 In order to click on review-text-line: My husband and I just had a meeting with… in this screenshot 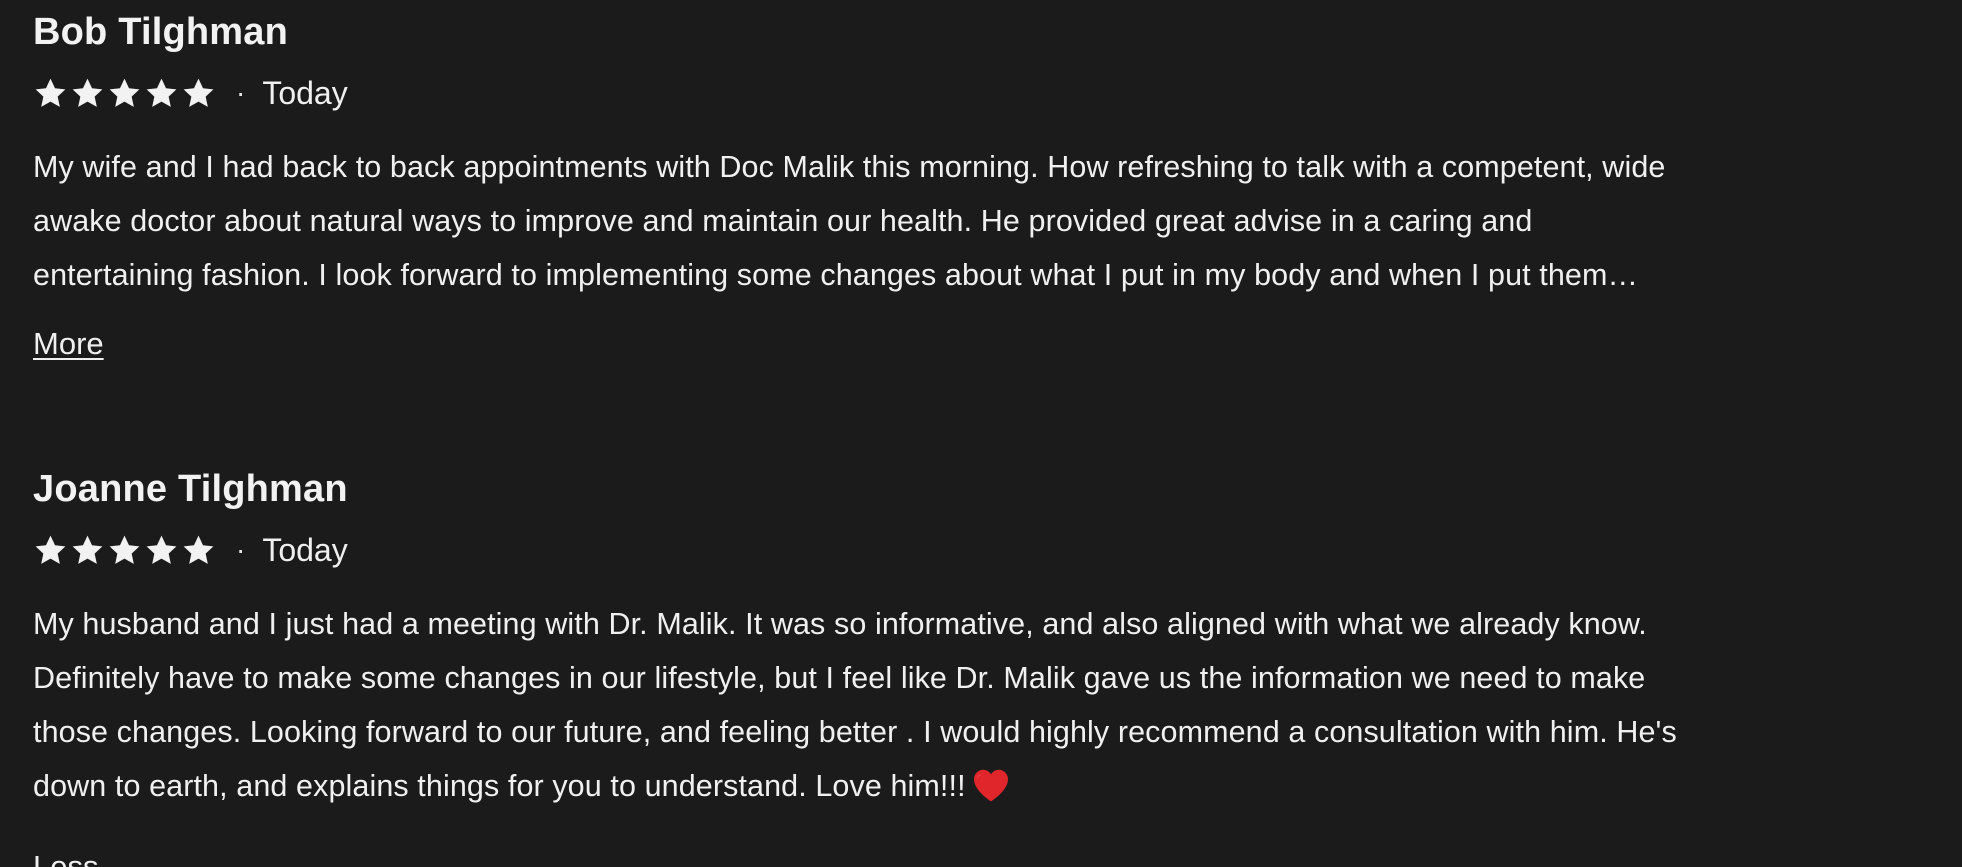, I will do `click(840, 624)`.